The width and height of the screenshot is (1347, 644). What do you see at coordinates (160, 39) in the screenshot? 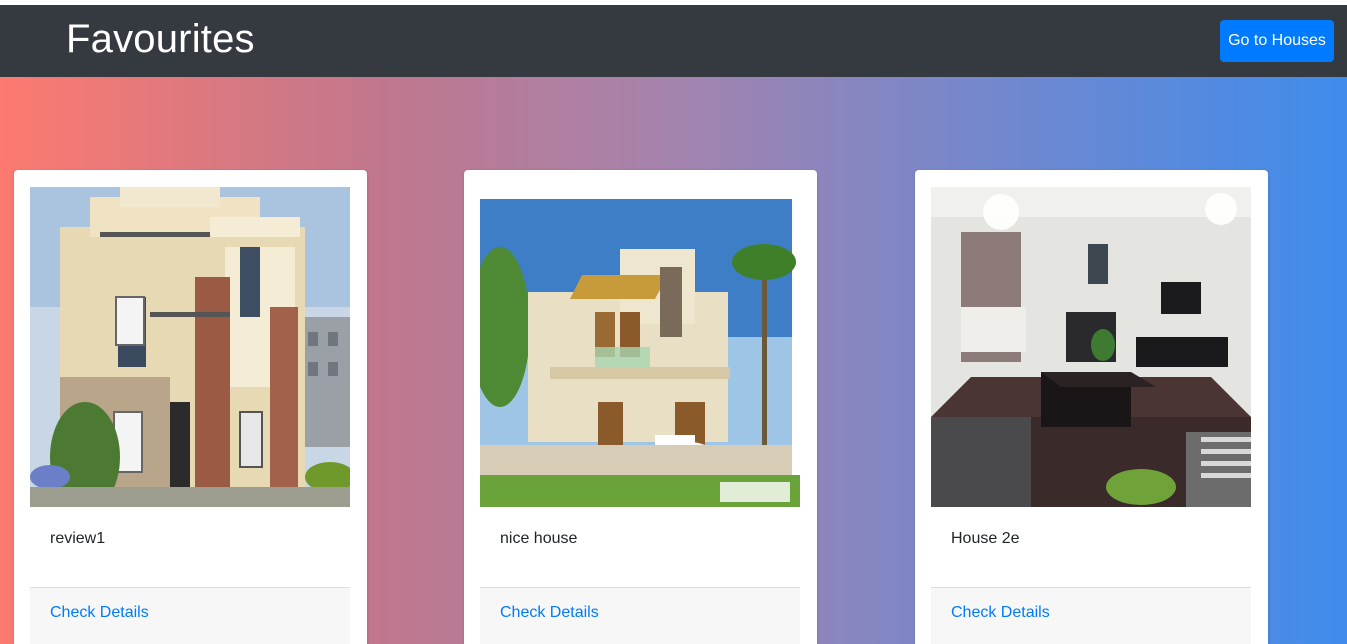
I see `page-title: Favourites` at bounding box center [160, 39].